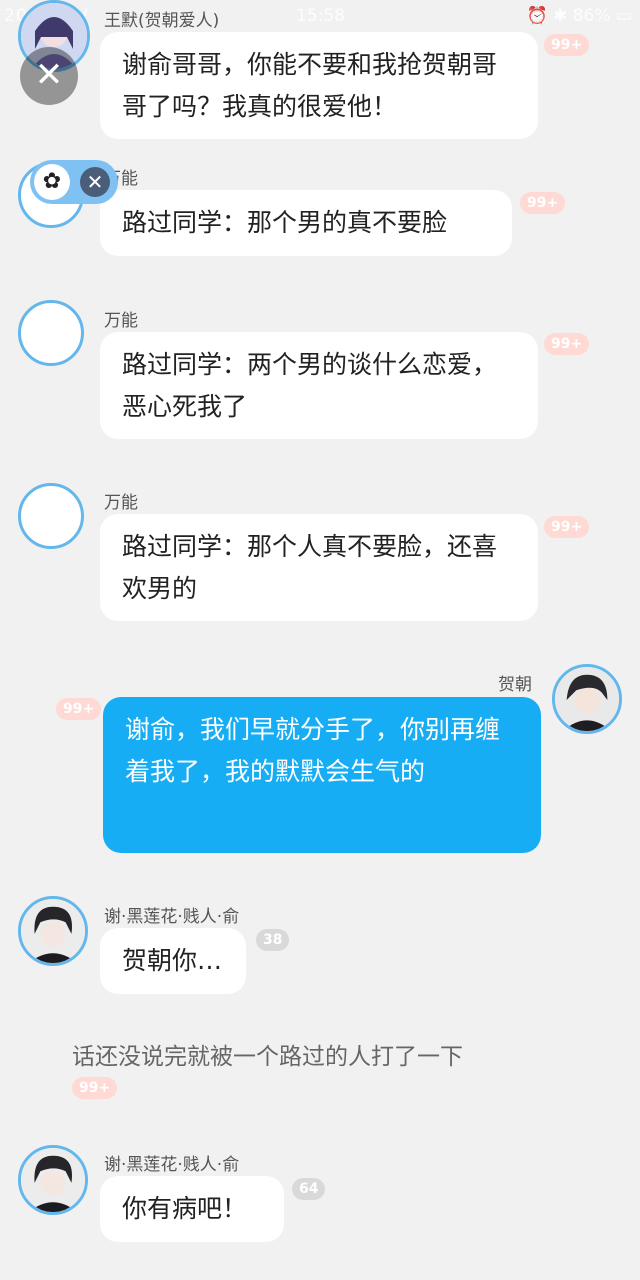 Image resolution: width=640 pixels, height=1280 pixels. What do you see at coordinates (537, 16) in the screenshot?
I see `alarm-icon: ⏰` at bounding box center [537, 16].